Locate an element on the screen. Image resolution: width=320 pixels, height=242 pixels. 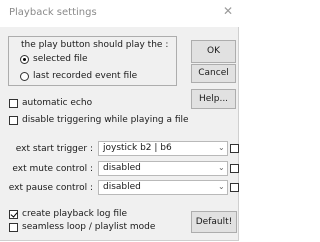
mute-control-value: disabled is located at coordinates (122, 168).